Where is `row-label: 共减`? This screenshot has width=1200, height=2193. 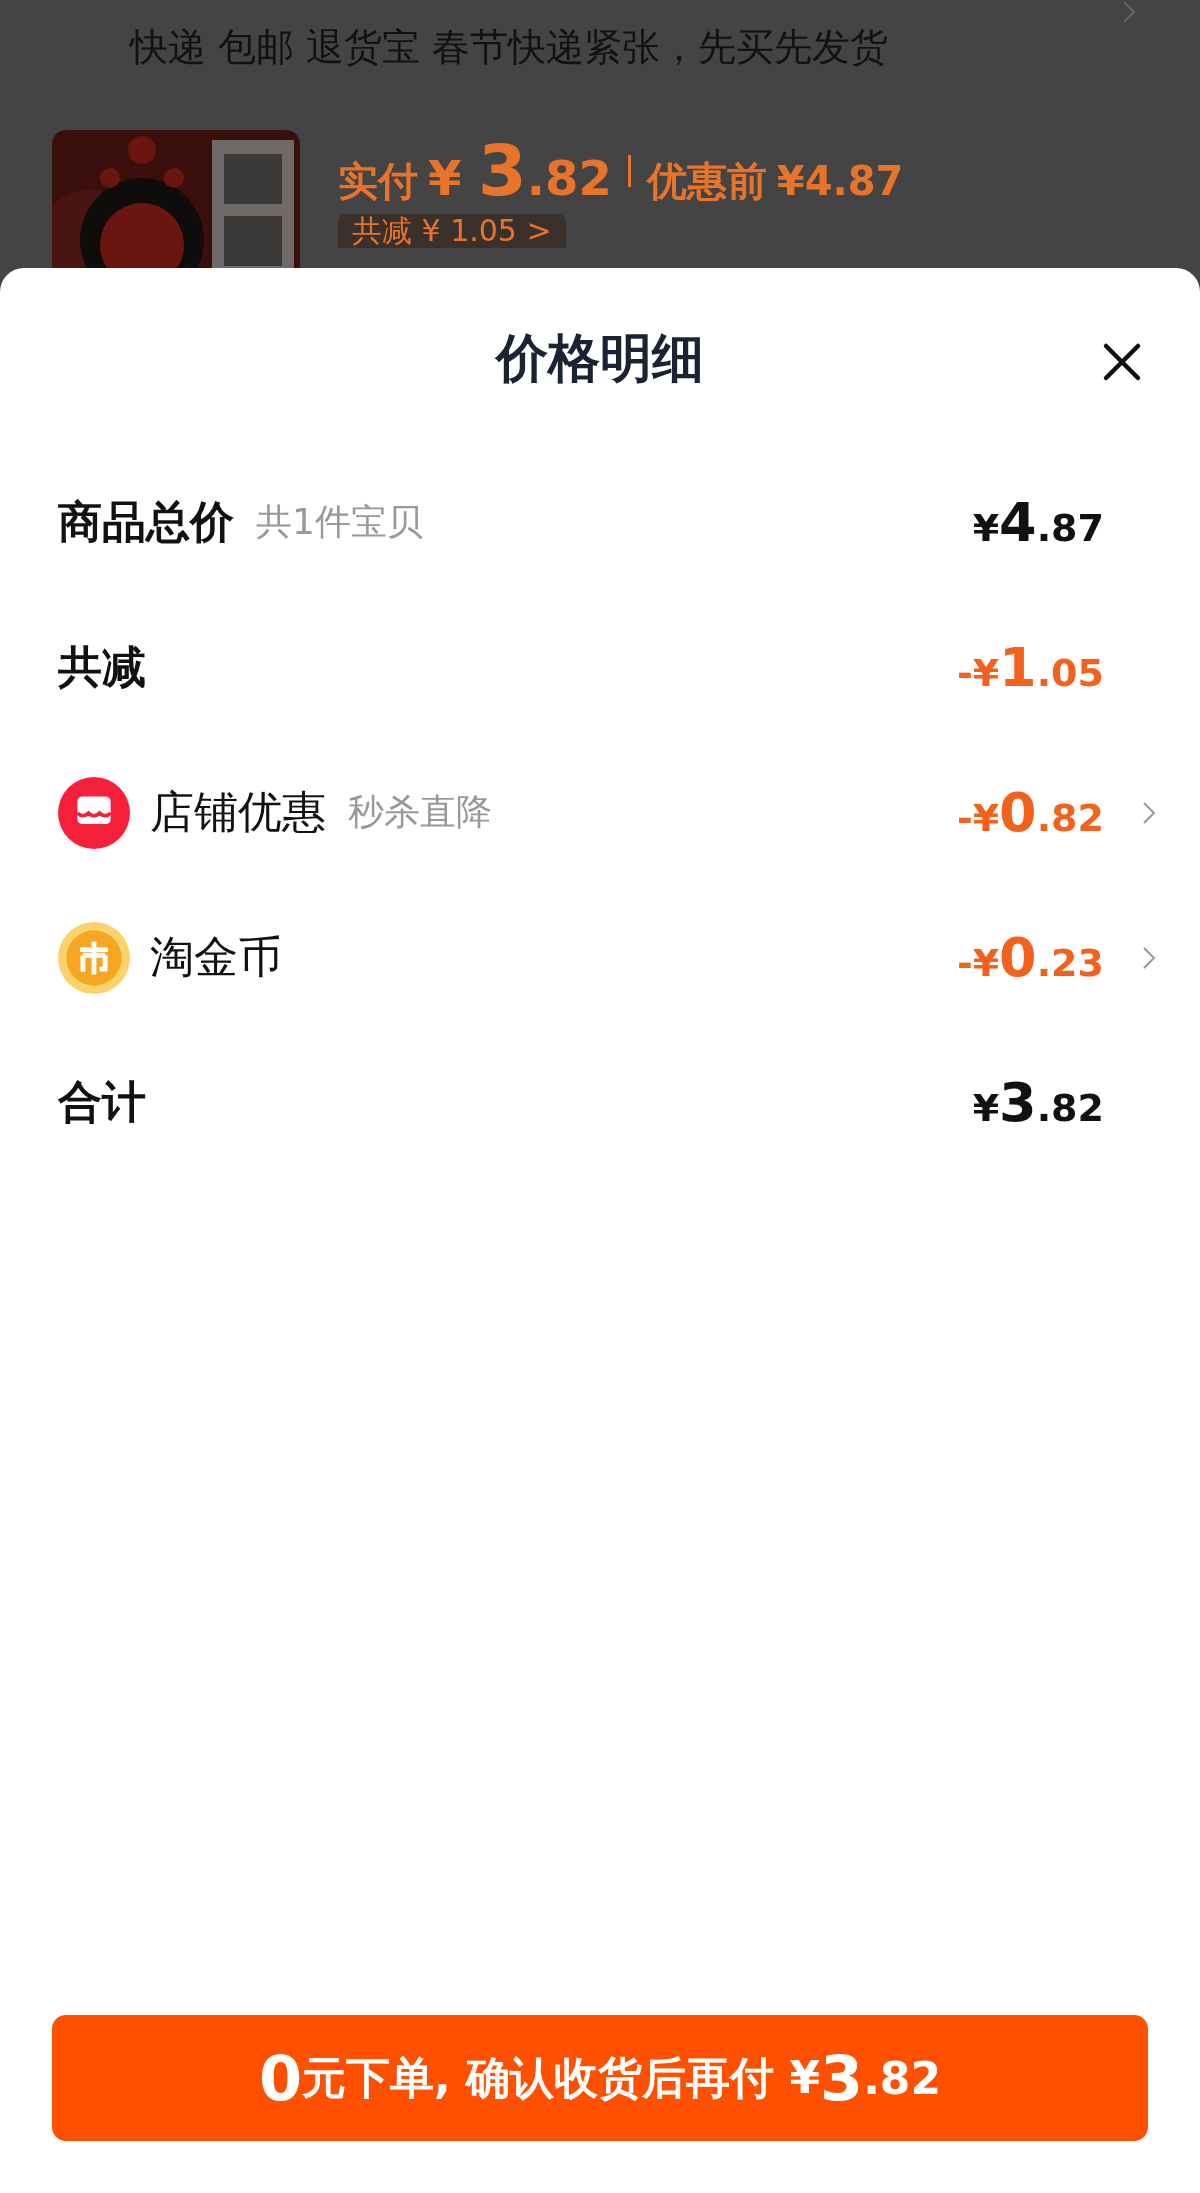 row-label: 共减 is located at coordinates (102, 667).